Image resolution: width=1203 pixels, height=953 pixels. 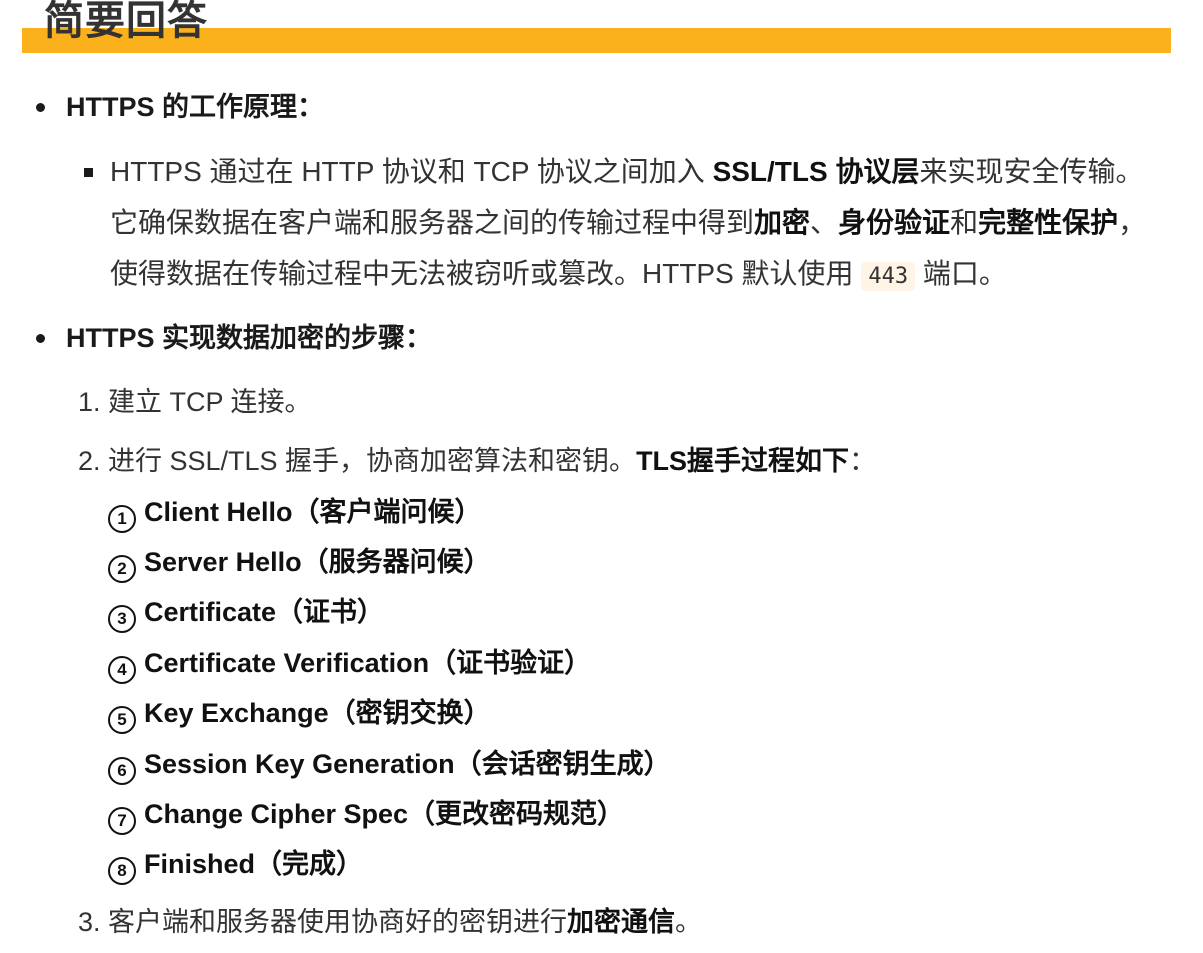 I want to click on bullet-title: HTTPS 的工作原理：, so click(x=195, y=107).